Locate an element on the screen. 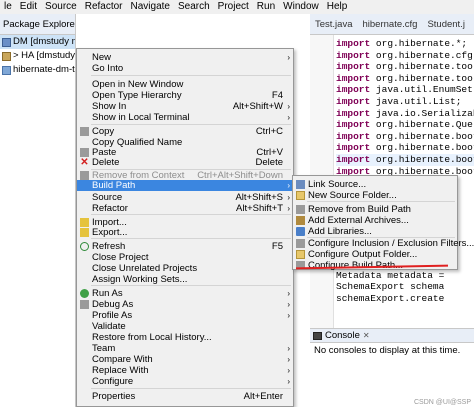 Image resolution: width=474 pixels, height=407 pixels. code-text: schemaExport.create is located at coordinates (390, 299).